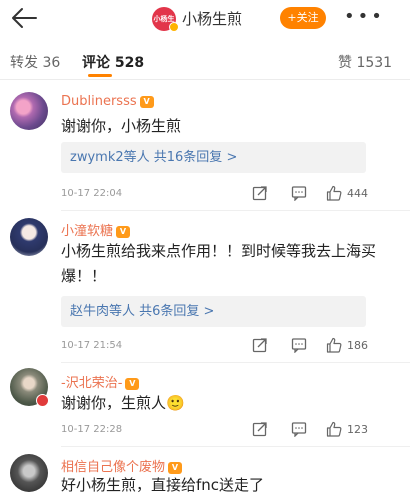  What do you see at coordinates (96, 229) in the screenshot?
I see `comment-username: 小潼软糖 V` at bounding box center [96, 229].